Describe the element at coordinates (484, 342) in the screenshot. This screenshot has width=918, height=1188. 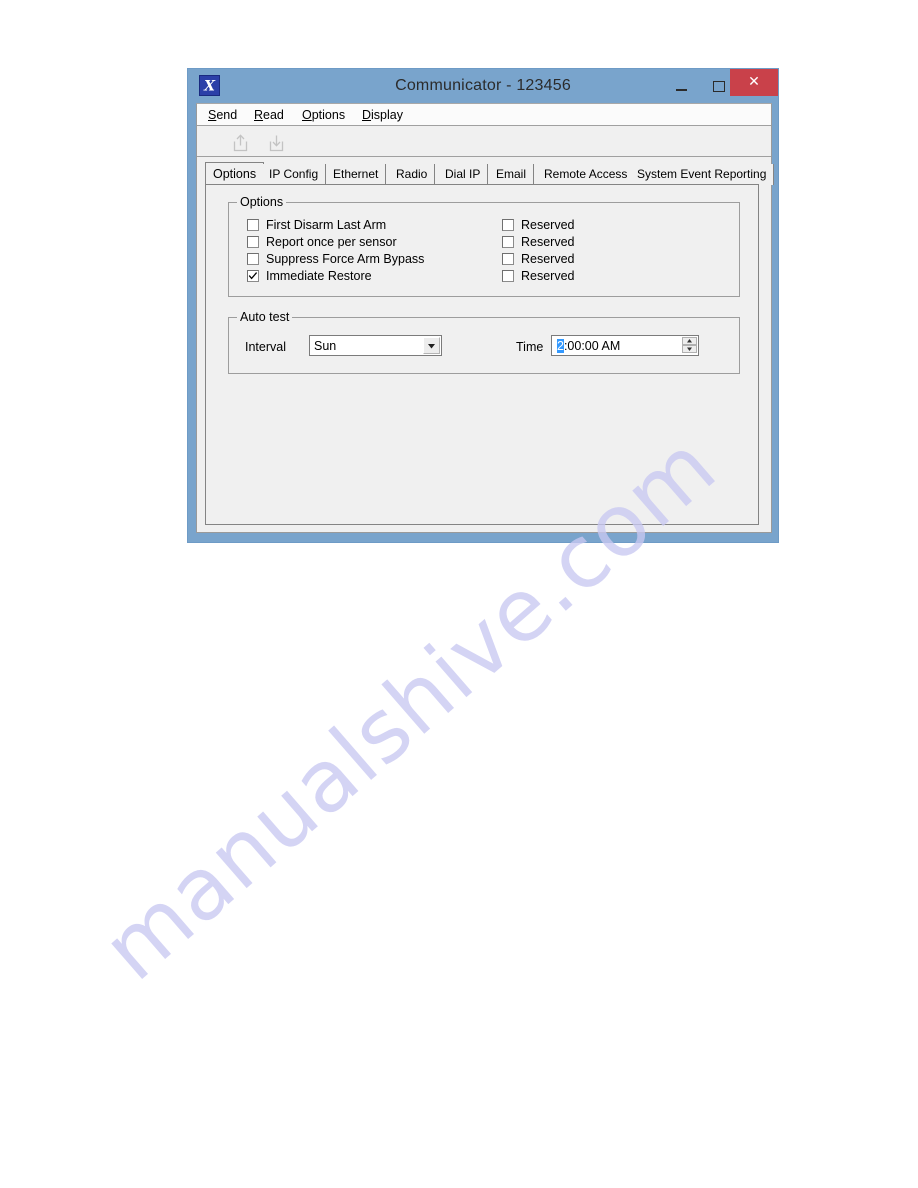
I see `autotest-groupbox: Auto test Interval Sun Time 2:00:00 AM` at that location.